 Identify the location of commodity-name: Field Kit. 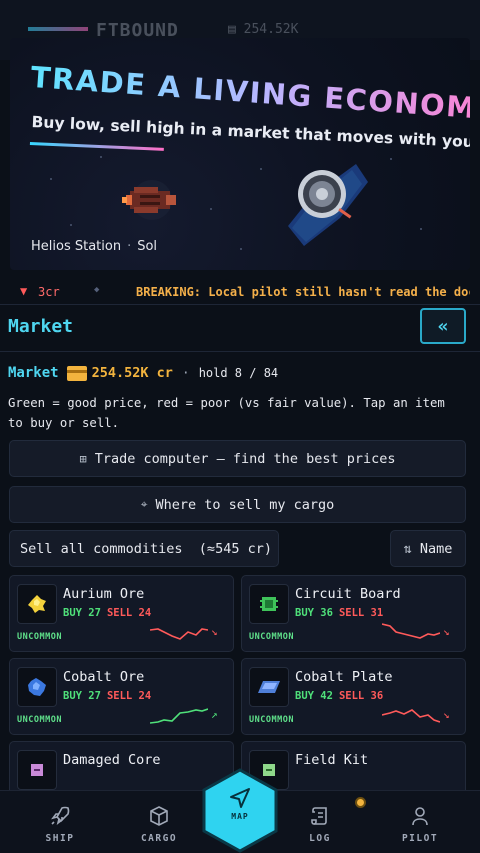
(332, 760).